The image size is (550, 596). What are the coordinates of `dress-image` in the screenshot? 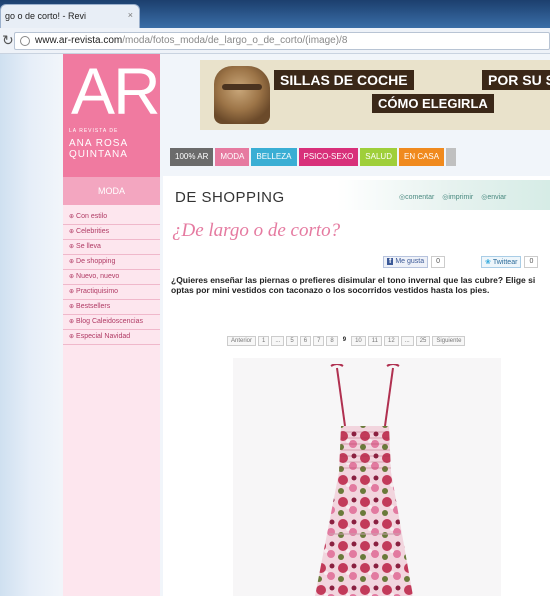 It's located at (364, 480).